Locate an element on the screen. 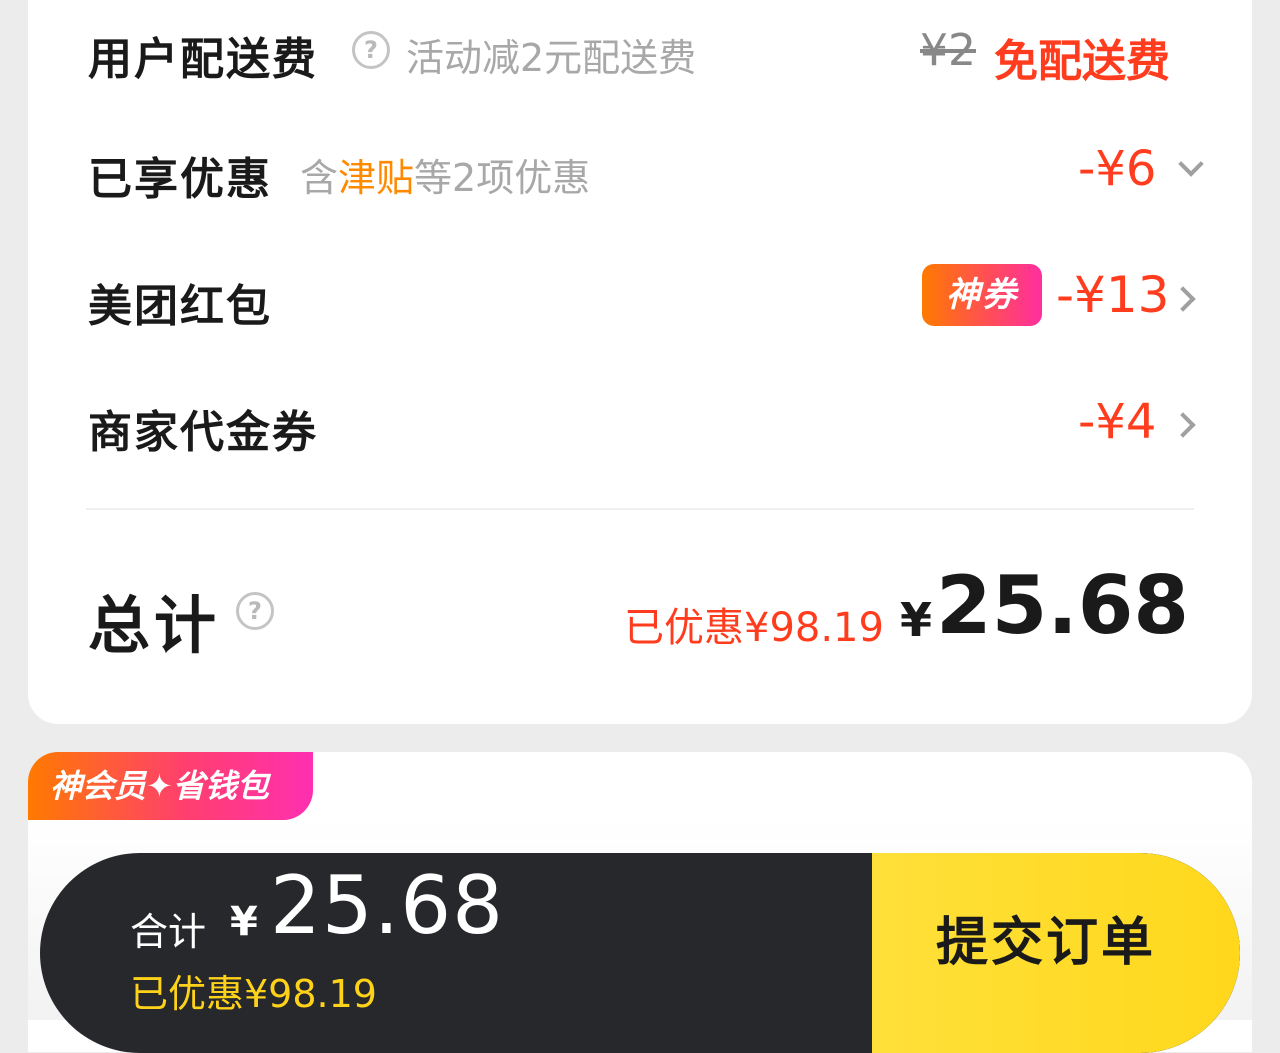  merchant-voucher-label: 商家代金券 is located at coordinates (203, 432).